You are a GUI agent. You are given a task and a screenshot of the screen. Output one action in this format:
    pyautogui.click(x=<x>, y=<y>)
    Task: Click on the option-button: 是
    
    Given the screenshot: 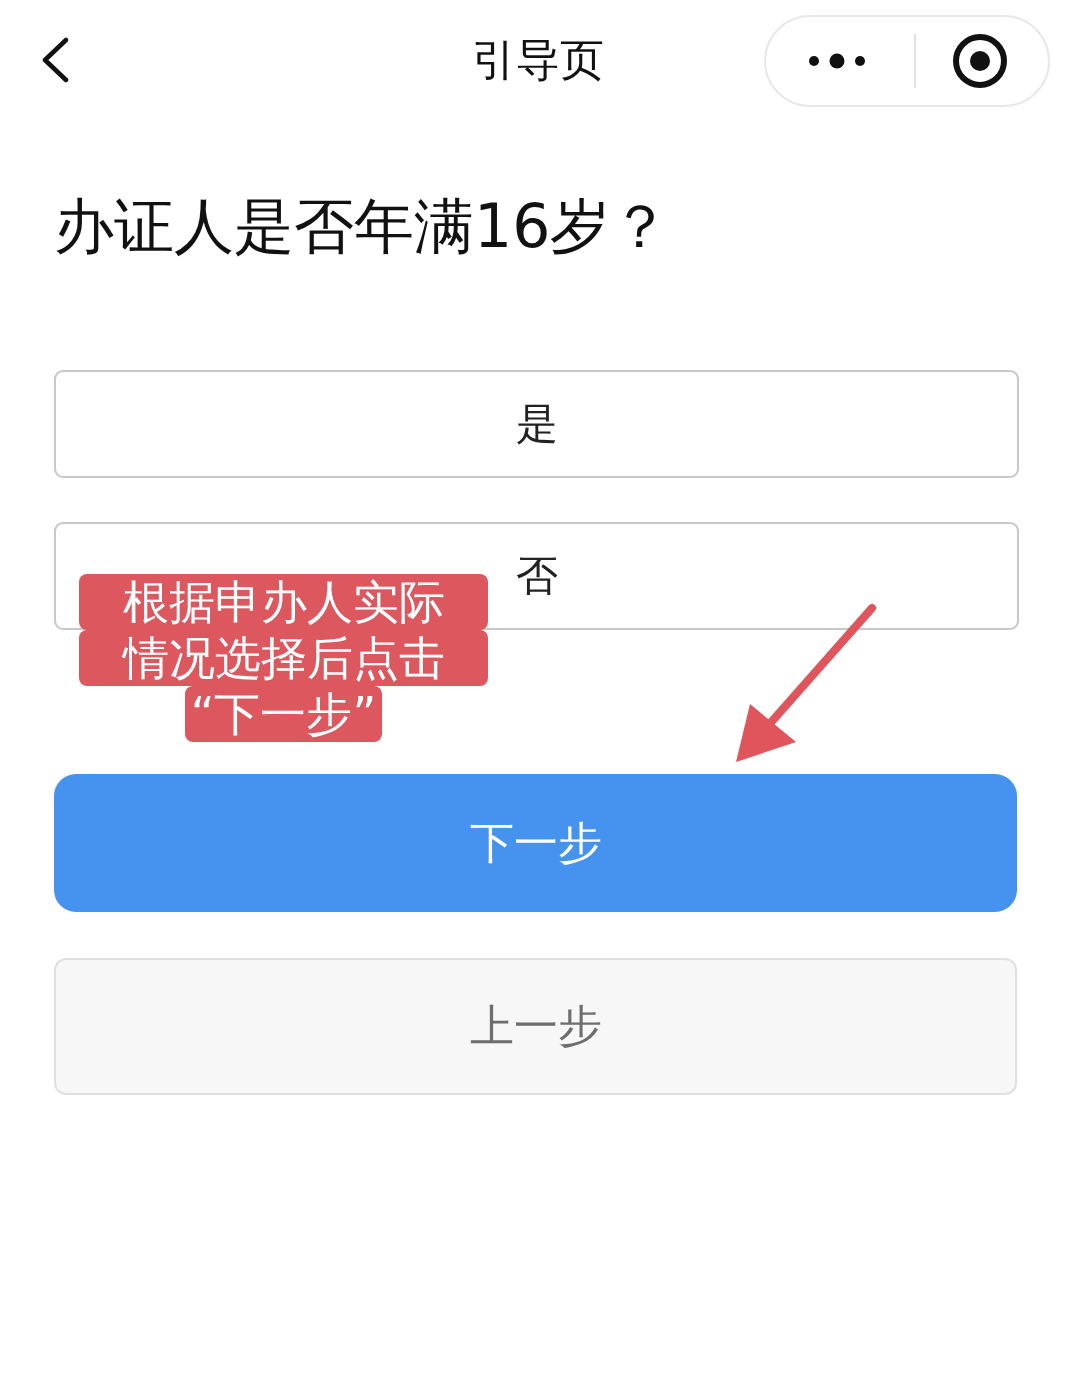 What is the action you would take?
    pyautogui.click(x=536, y=424)
    